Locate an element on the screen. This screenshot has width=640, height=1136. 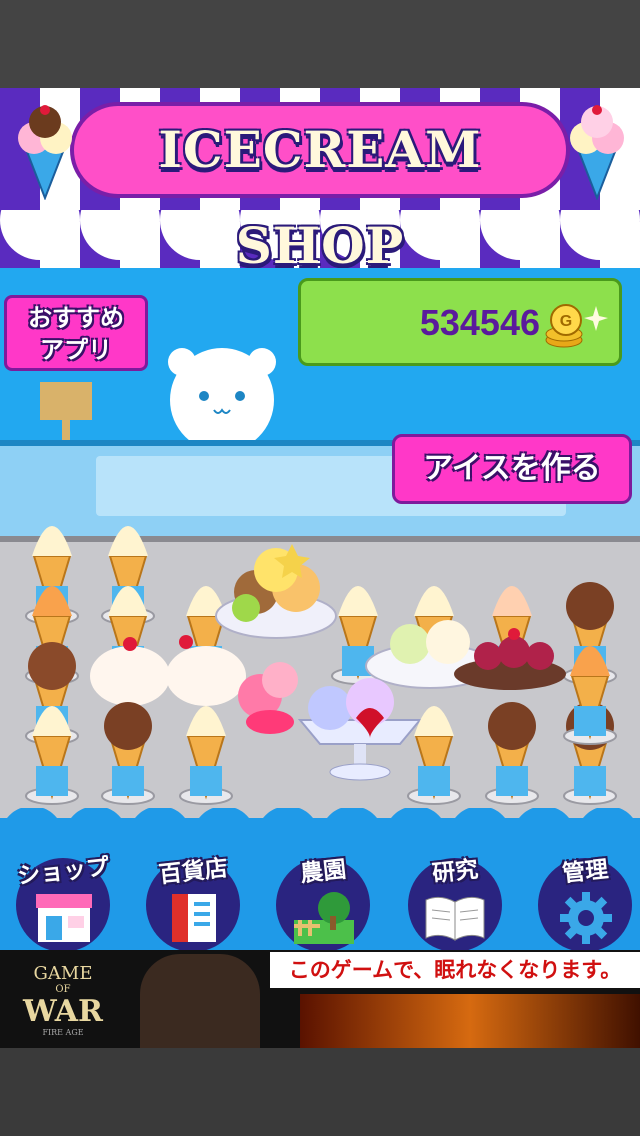
make-ice-cream-button: アイスを作る is located at coordinates (512, 469).